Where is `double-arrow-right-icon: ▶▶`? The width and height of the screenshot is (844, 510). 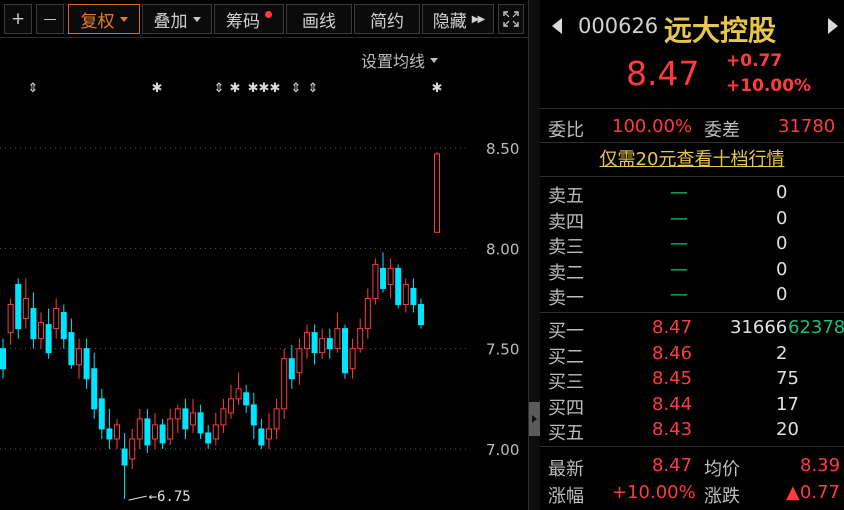 double-arrow-right-icon: ▶▶ is located at coordinates (478, 19).